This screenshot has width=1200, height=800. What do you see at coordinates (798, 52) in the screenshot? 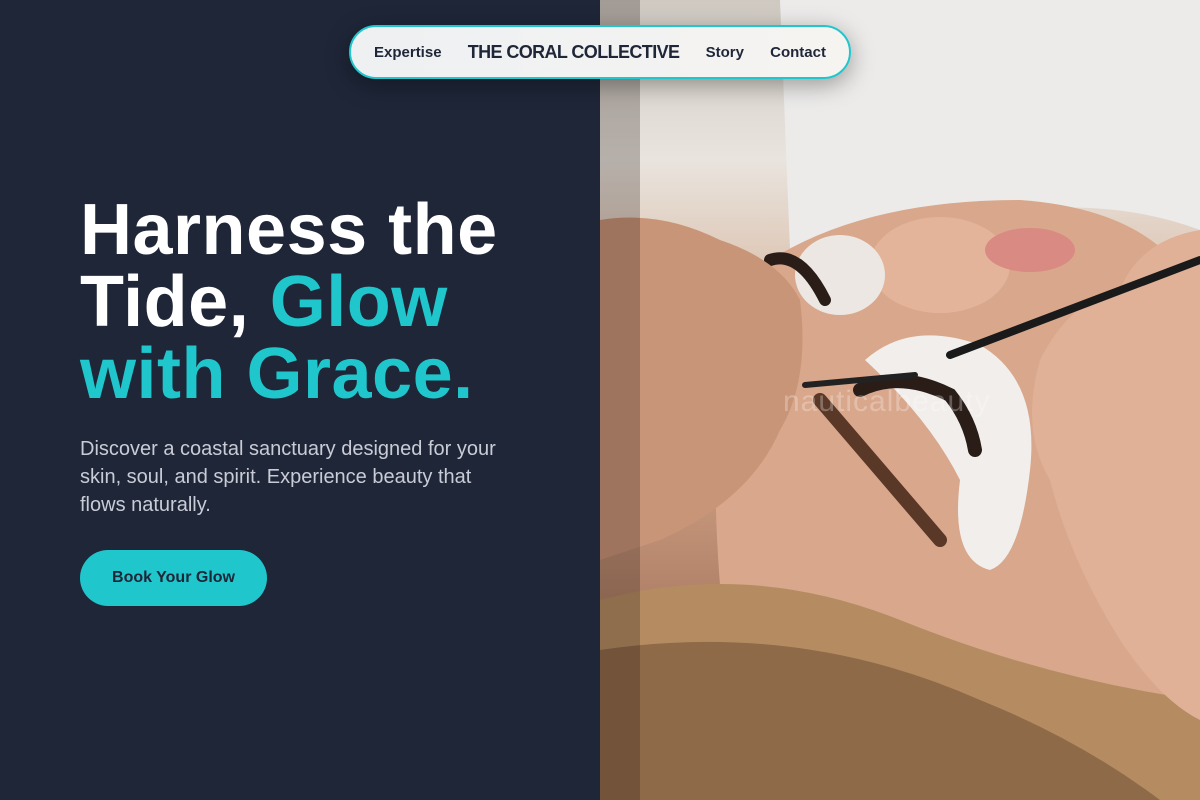
I see `nav-link-contact: Contact` at bounding box center [798, 52].